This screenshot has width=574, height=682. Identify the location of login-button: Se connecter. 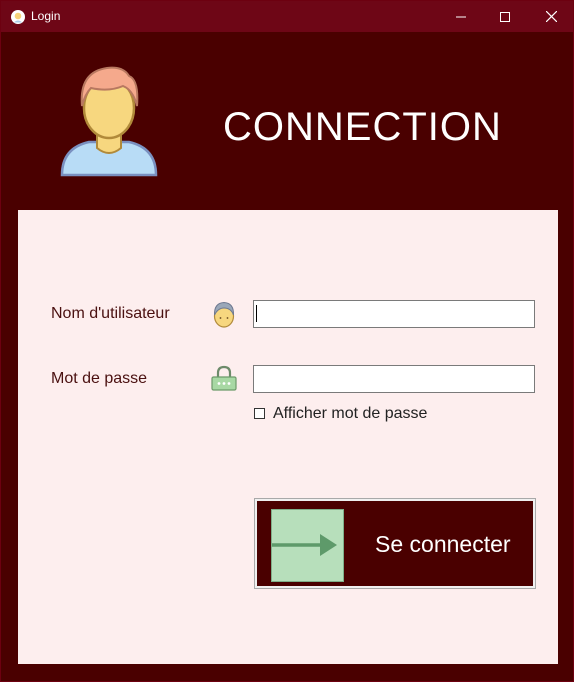
(395, 543).